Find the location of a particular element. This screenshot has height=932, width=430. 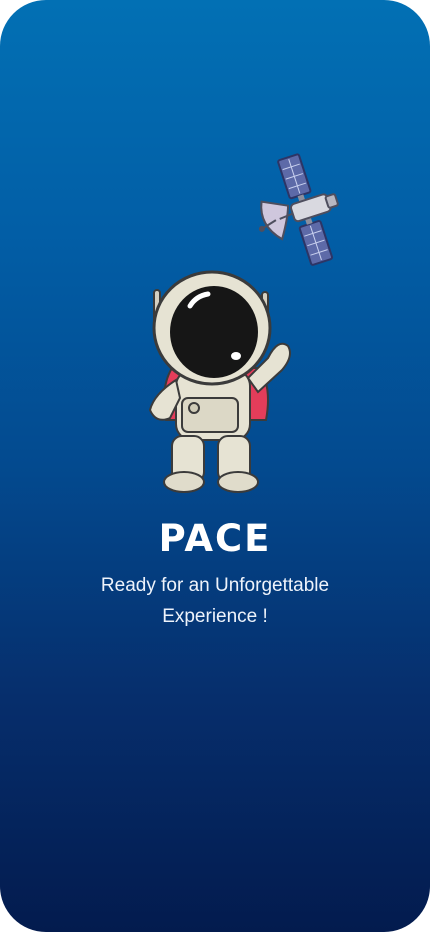

tagline-text: Ready for an Unforgettable Experience ! is located at coordinates (215, 601).